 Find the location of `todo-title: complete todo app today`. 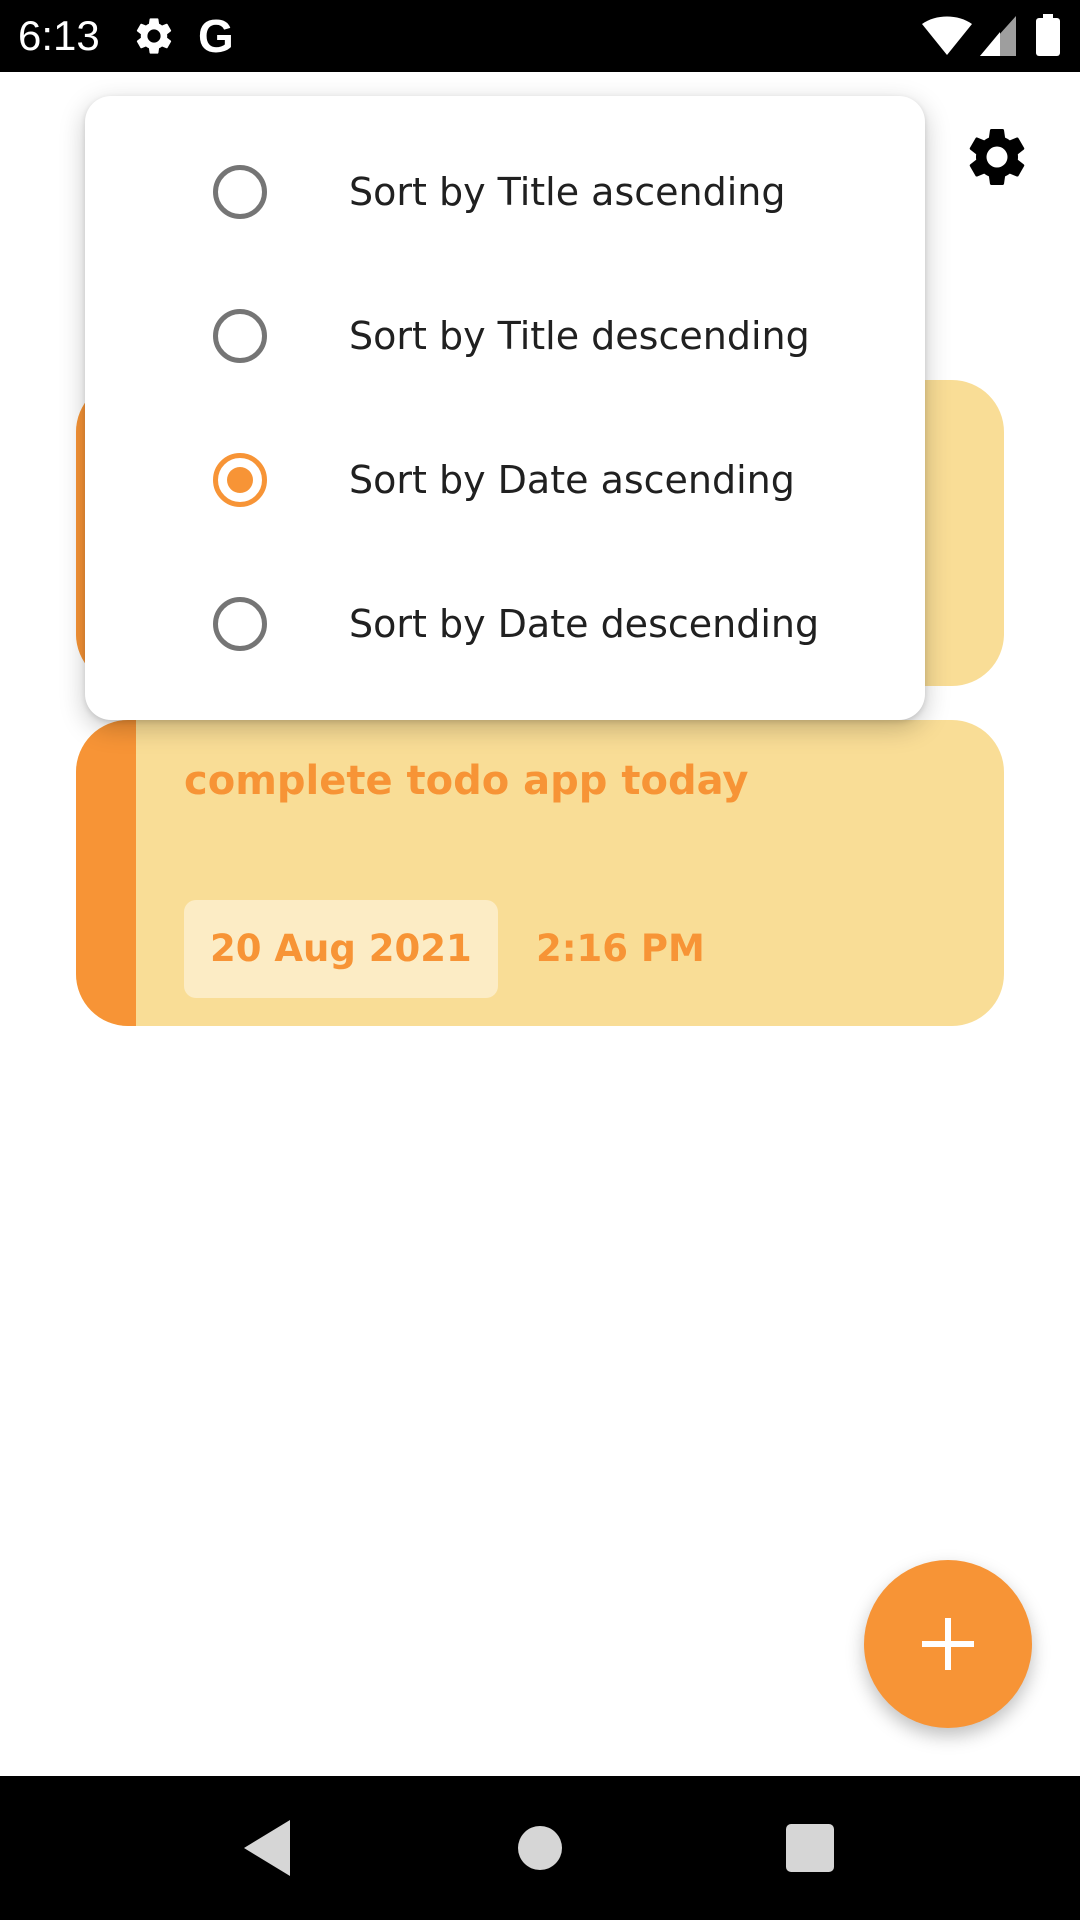

todo-title: complete todo app today is located at coordinates (466, 781).